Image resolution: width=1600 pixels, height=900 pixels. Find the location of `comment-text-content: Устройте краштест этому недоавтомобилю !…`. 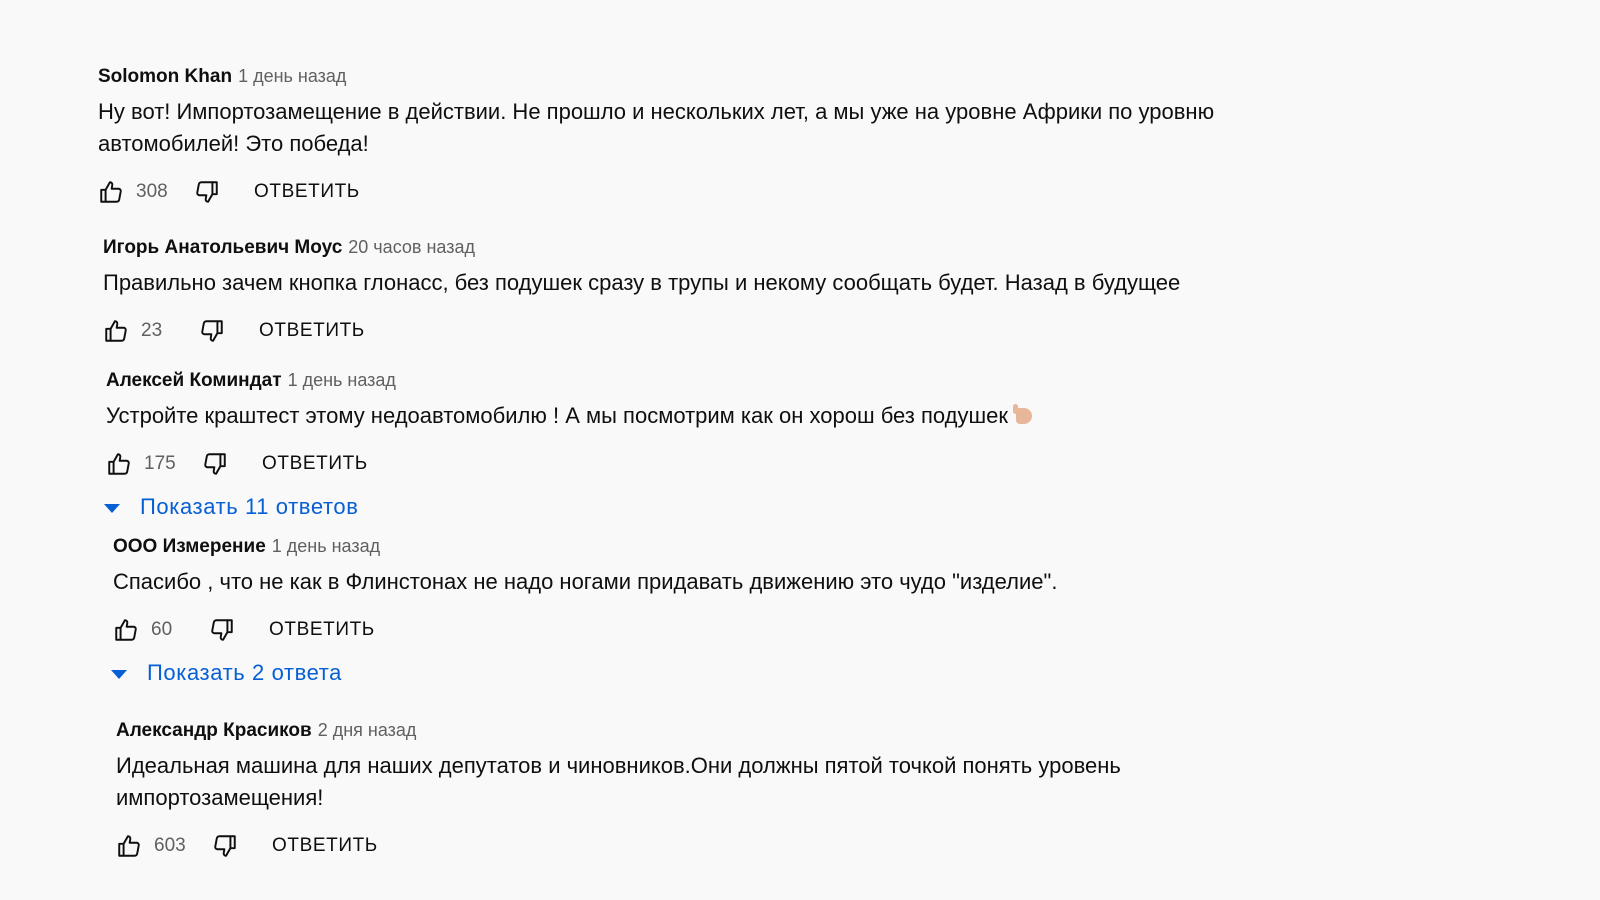

comment-text-content: Устройте краштест этому недоавтомобилю !… is located at coordinates (557, 415).